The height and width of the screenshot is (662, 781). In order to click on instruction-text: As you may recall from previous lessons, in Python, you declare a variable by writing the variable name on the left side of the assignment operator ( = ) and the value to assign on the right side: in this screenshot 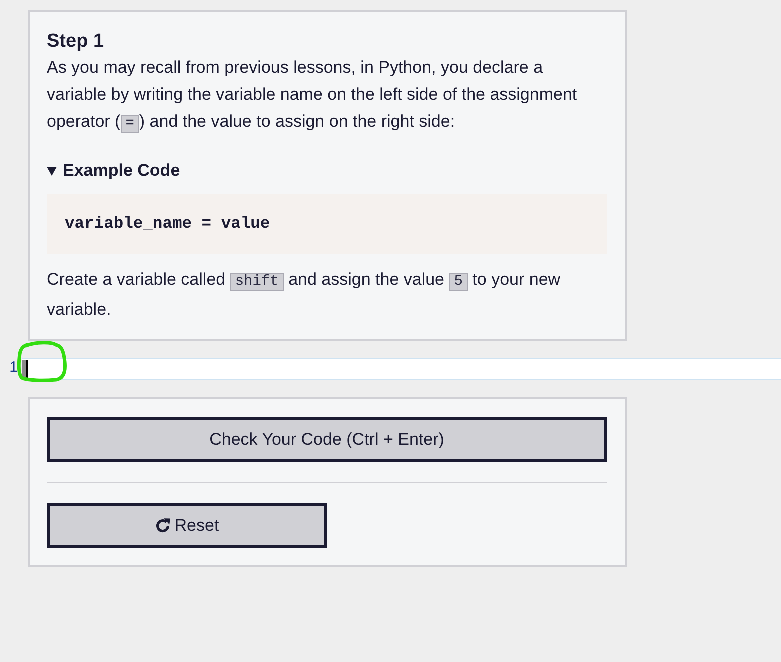, I will do `click(312, 96)`.